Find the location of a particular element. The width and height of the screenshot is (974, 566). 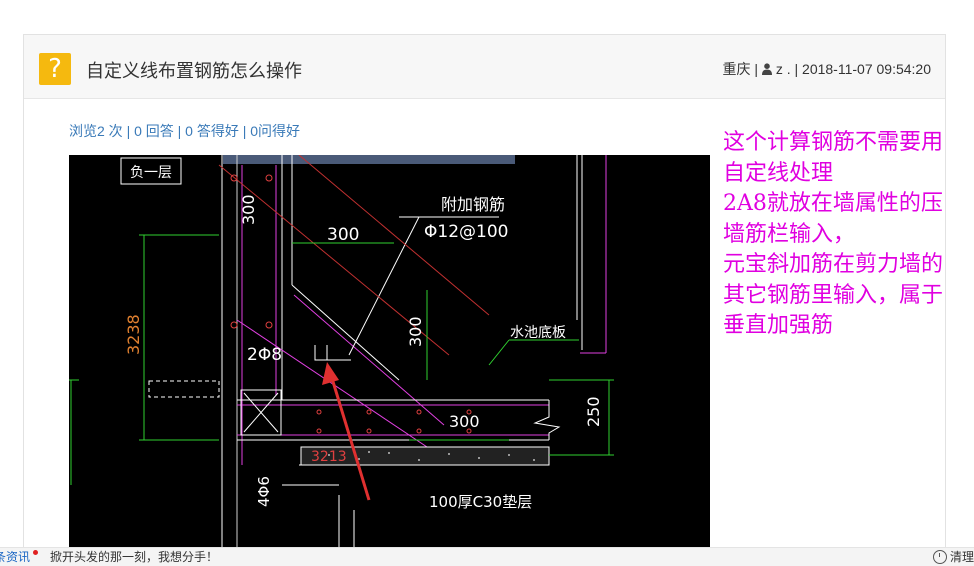

annotation-line: 其它钢筋里输入，属于 is located at coordinates (833, 295).